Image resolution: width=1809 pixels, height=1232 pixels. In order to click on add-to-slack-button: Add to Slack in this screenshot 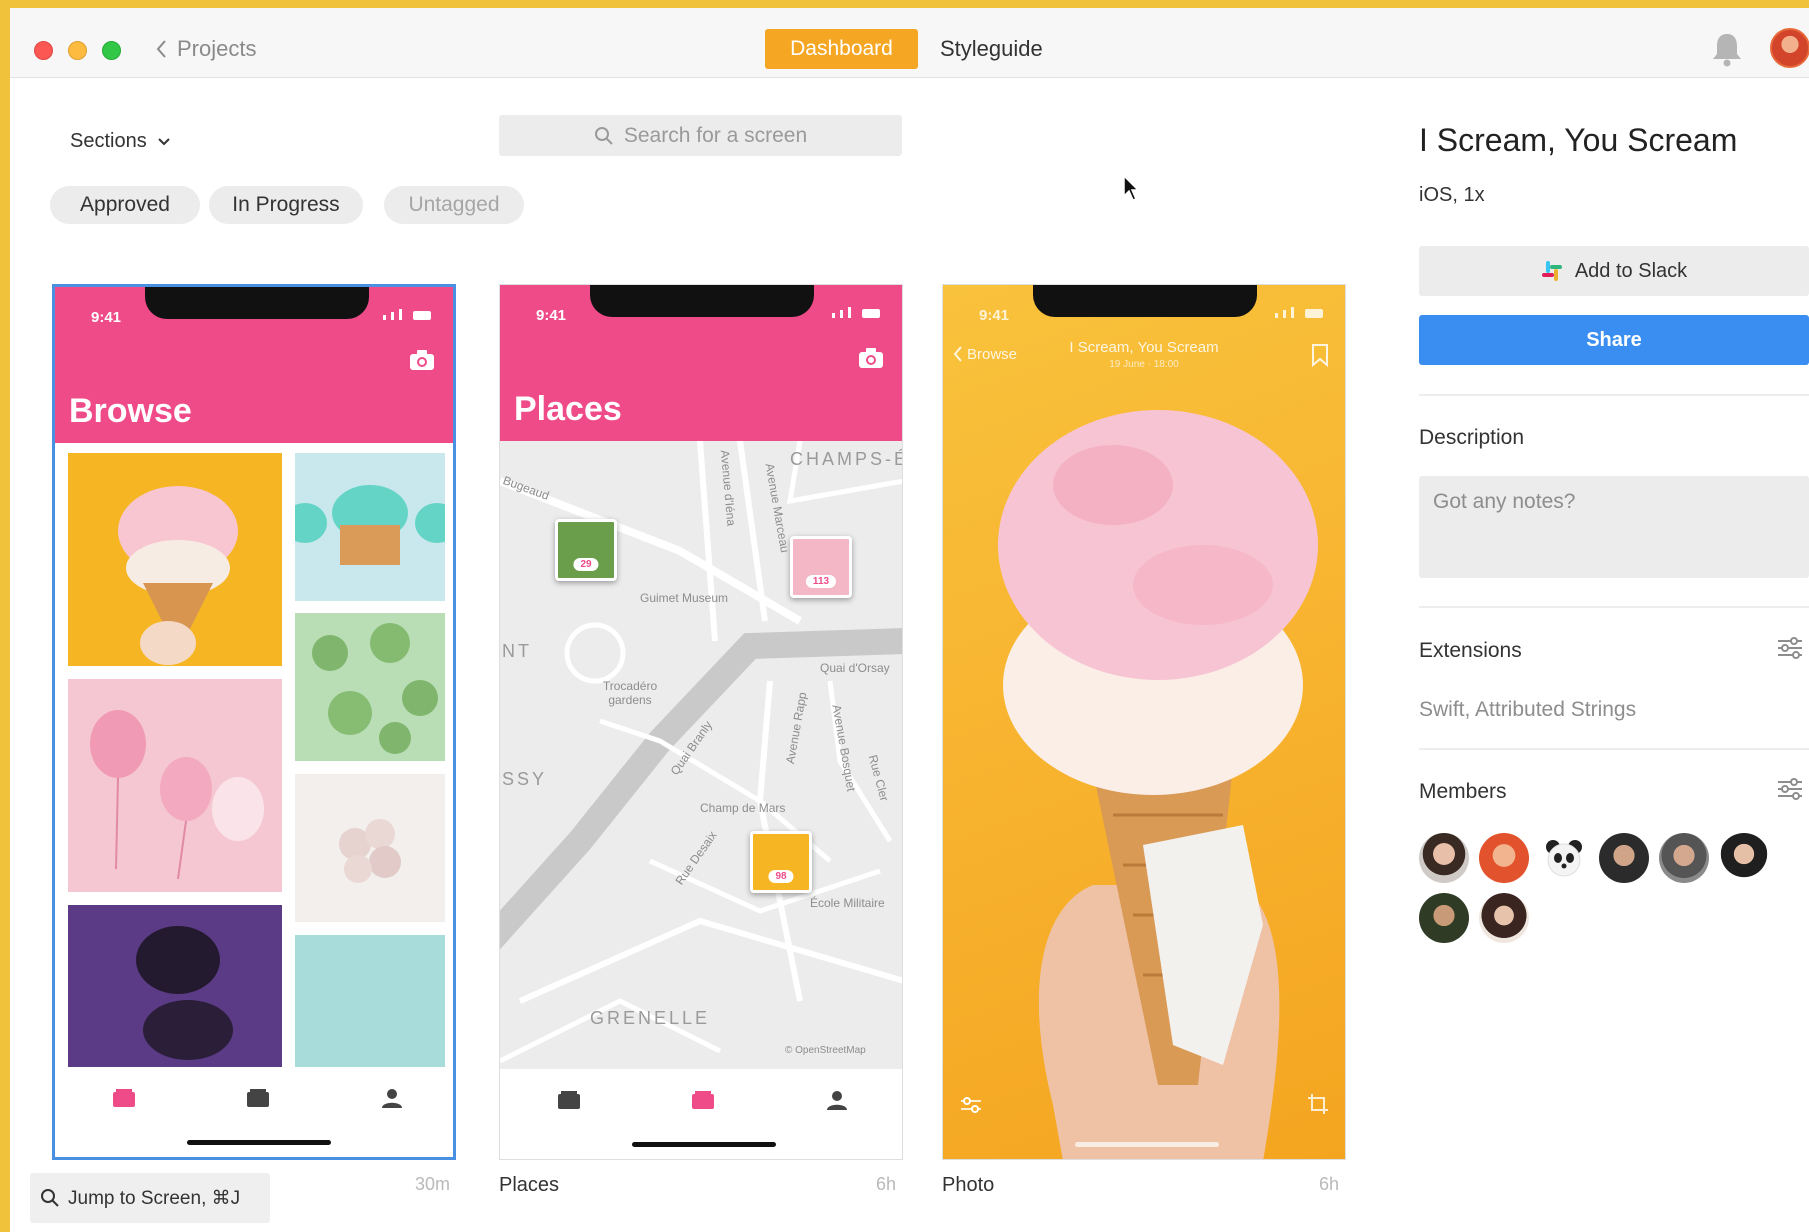, I will do `click(1614, 271)`.